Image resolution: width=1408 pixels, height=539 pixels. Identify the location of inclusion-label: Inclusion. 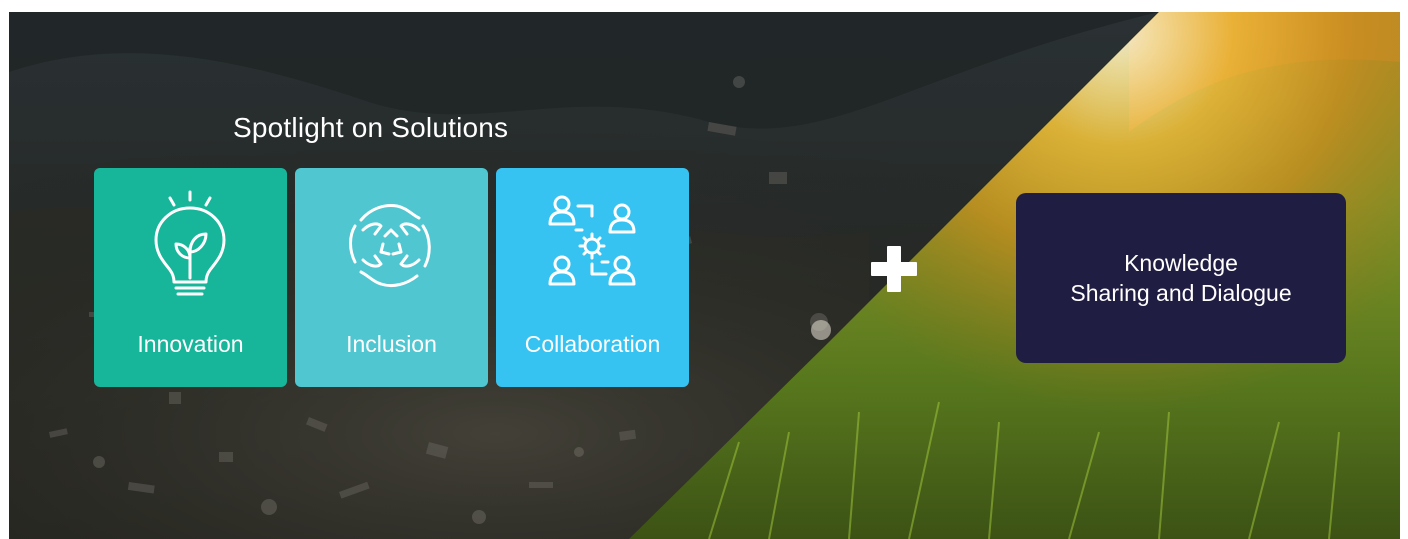
(391, 344).